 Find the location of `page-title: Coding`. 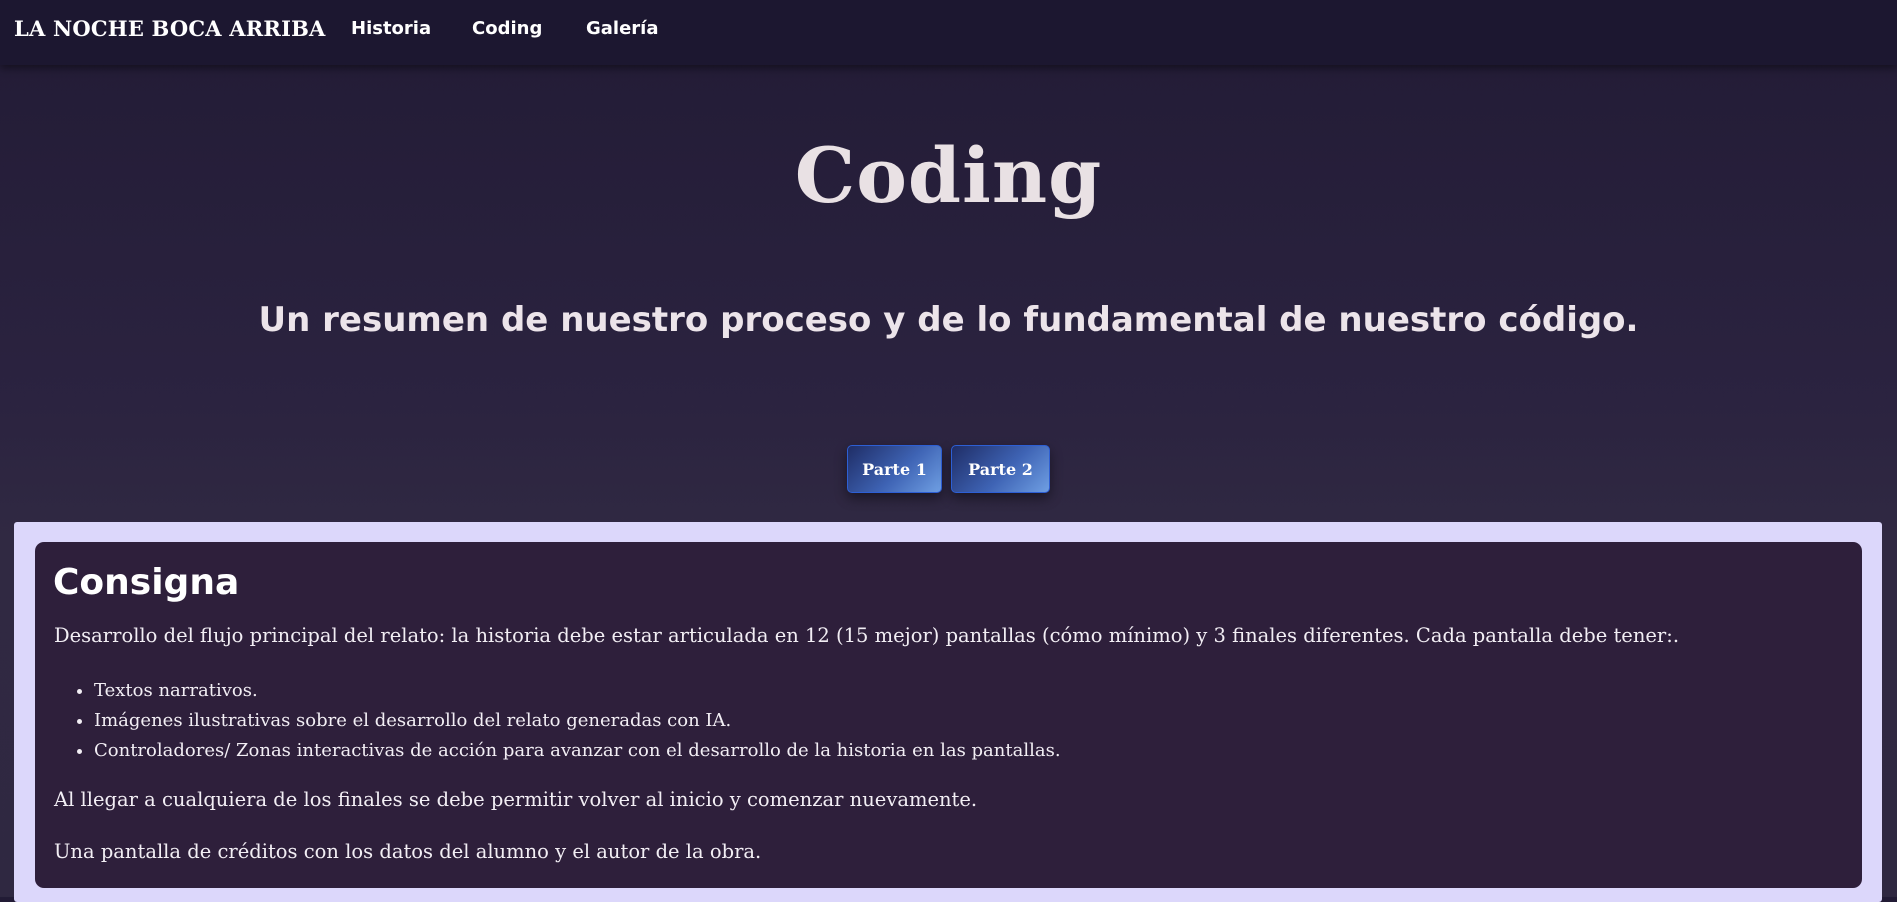

page-title: Coding is located at coordinates (948, 175).